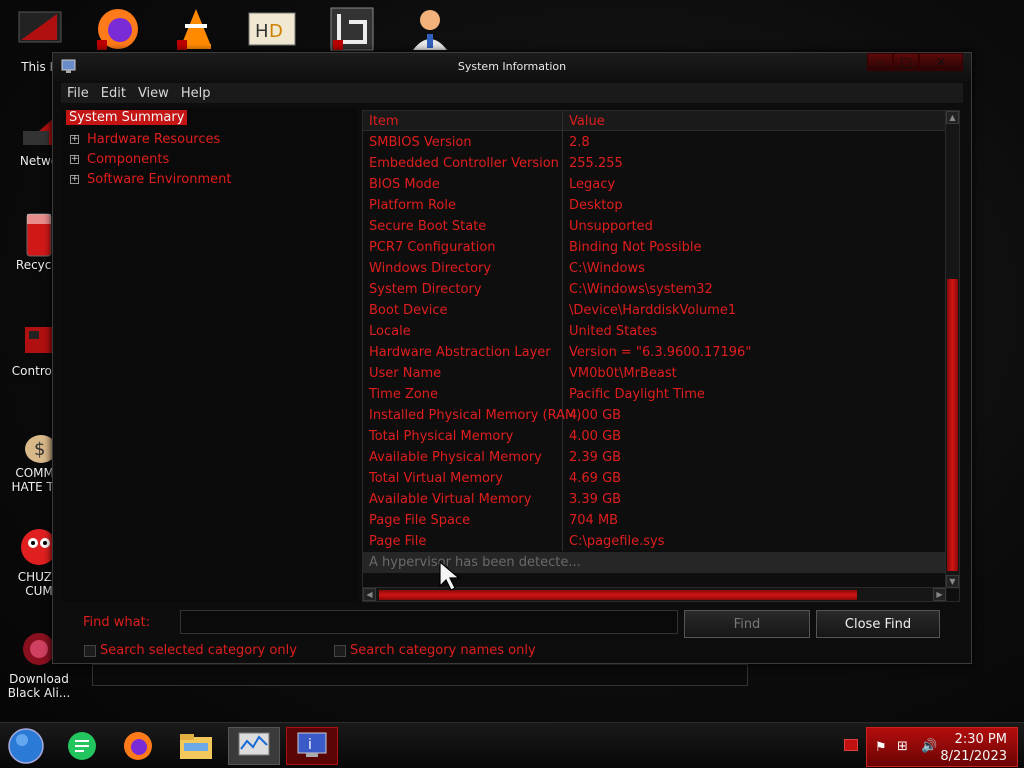  Describe the element at coordinates (153, 93) in the screenshot. I see `menu-view: View` at that location.